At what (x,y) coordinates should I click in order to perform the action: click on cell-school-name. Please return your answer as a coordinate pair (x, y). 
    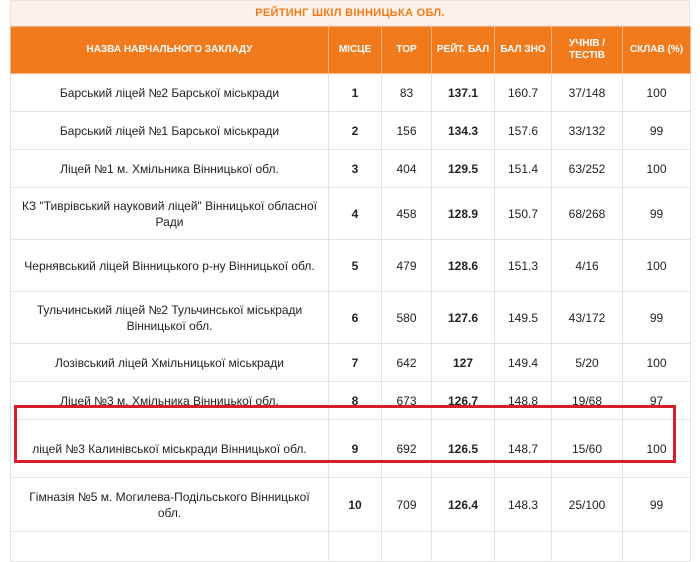
    Looking at the image, I should click on (169, 546).